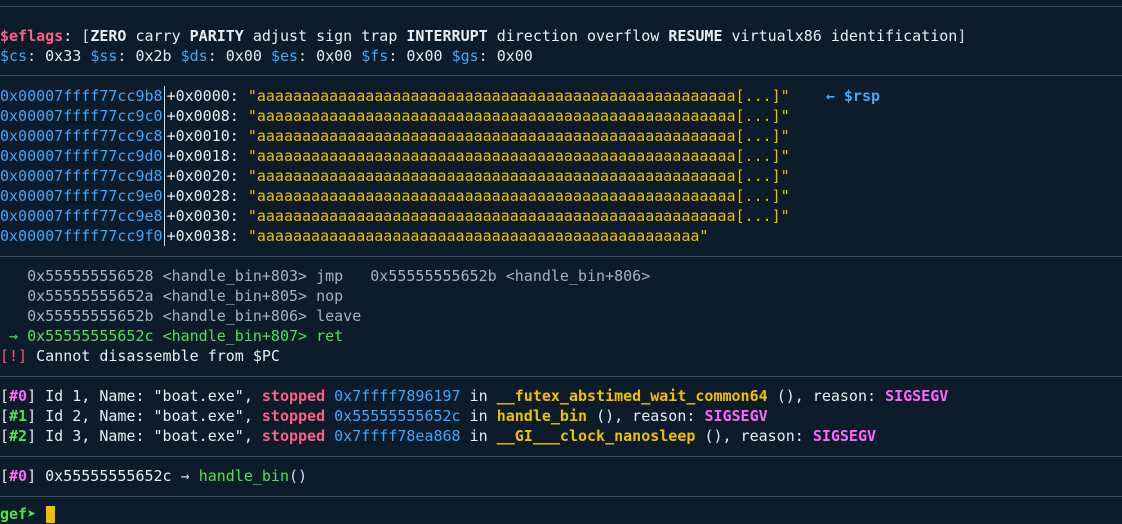 Image resolution: width=1122 pixels, height=524 pixels. What do you see at coordinates (153, 56) in the screenshot?
I see `segment-register-value: 0x2b` at bounding box center [153, 56].